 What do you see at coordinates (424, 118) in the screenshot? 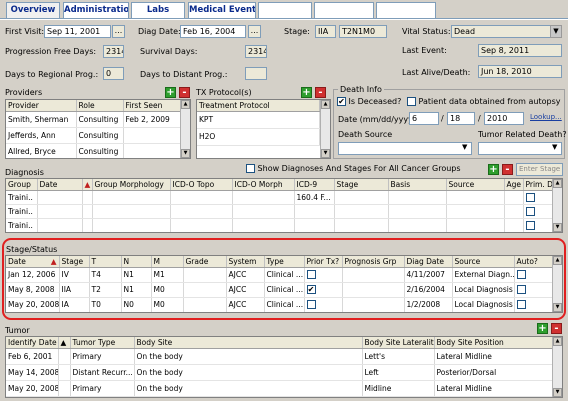
I see `death-month-field: 6` at bounding box center [424, 118].